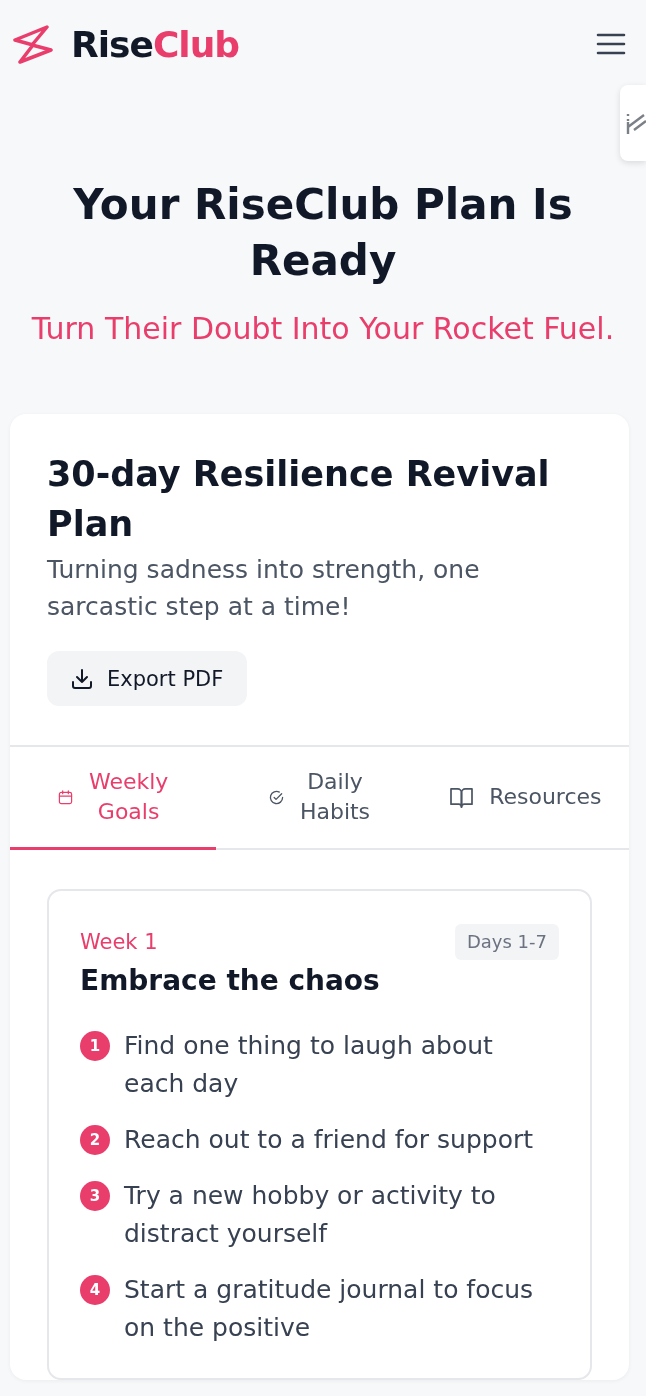 The image size is (646, 1396). What do you see at coordinates (95, 1196) in the screenshot?
I see `goal-number: 3` at bounding box center [95, 1196].